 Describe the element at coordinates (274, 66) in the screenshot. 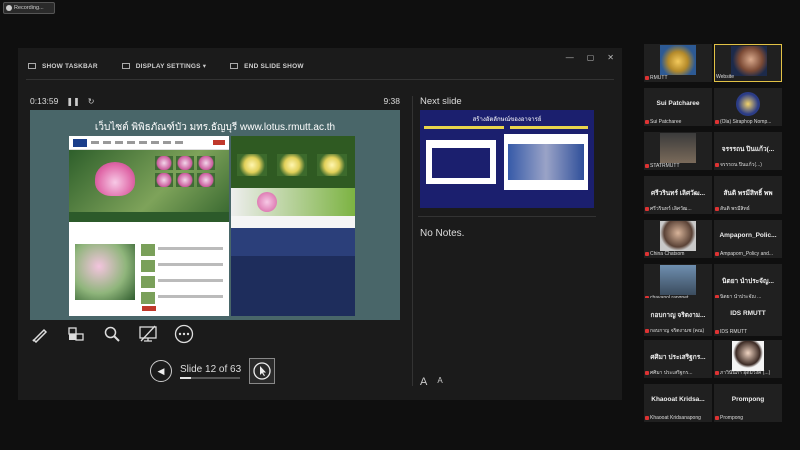

I see `end-slide-show-label: END SLIDE SHOW` at that location.